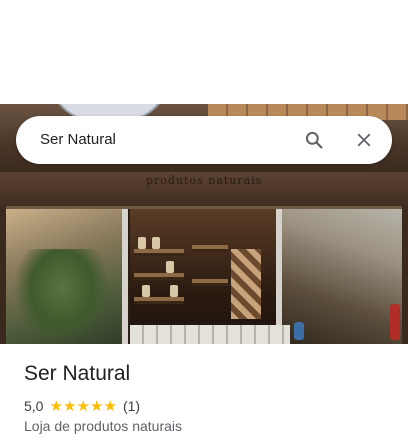 The height and width of the screenshot is (448, 408). I want to click on search-icon, so click(314, 140).